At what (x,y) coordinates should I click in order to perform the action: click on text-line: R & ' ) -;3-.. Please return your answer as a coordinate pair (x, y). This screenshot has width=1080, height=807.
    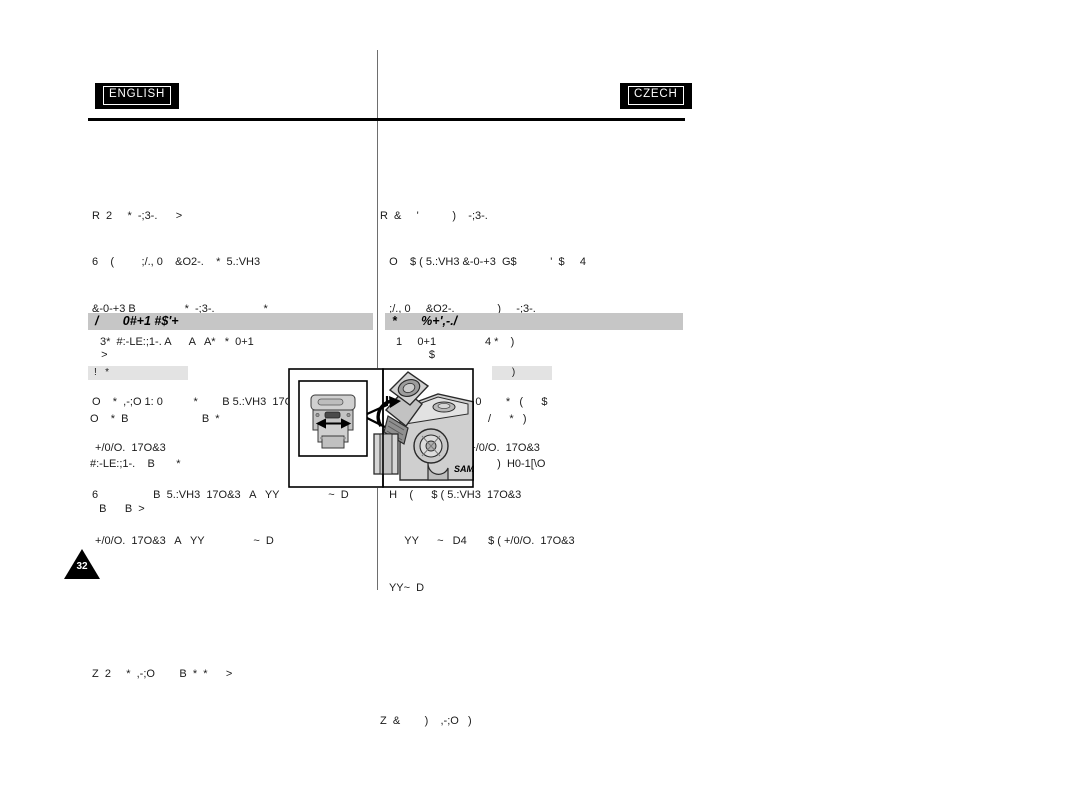
    Looking at the image, I should click on (434, 215).